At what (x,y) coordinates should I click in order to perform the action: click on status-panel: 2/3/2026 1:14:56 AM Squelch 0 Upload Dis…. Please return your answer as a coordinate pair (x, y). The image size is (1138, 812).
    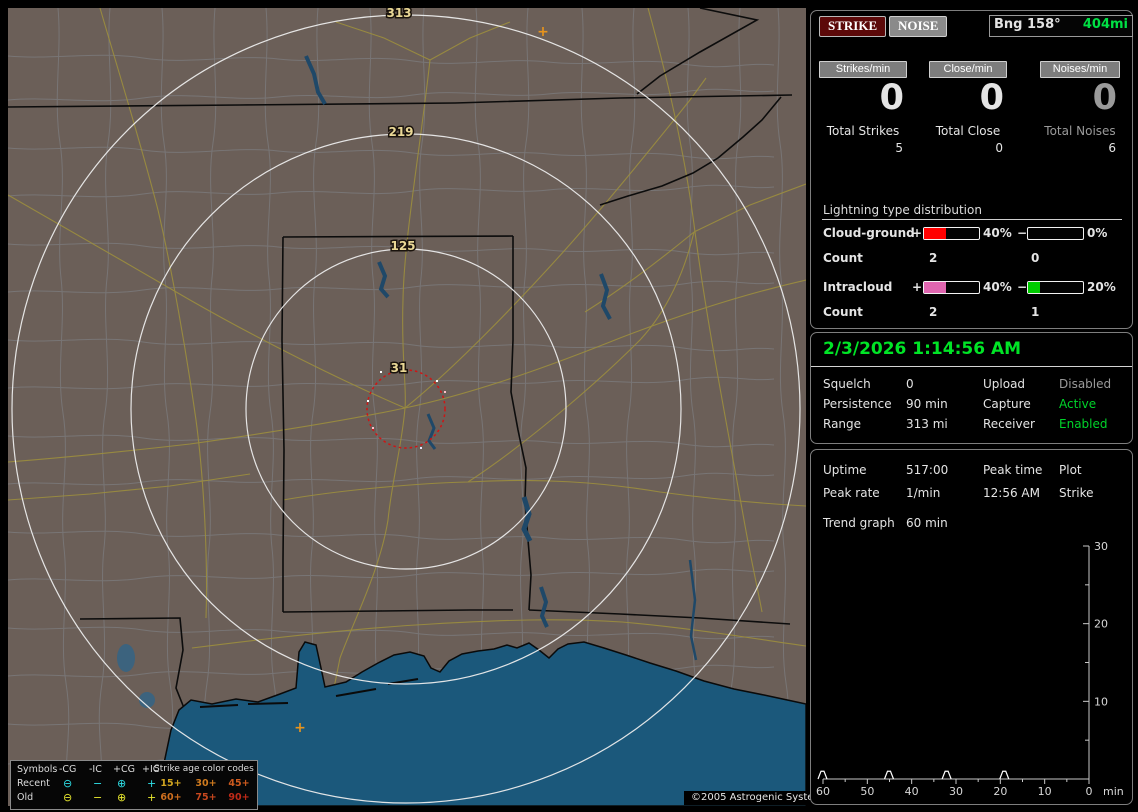
    Looking at the image, I should click on (971, 388).